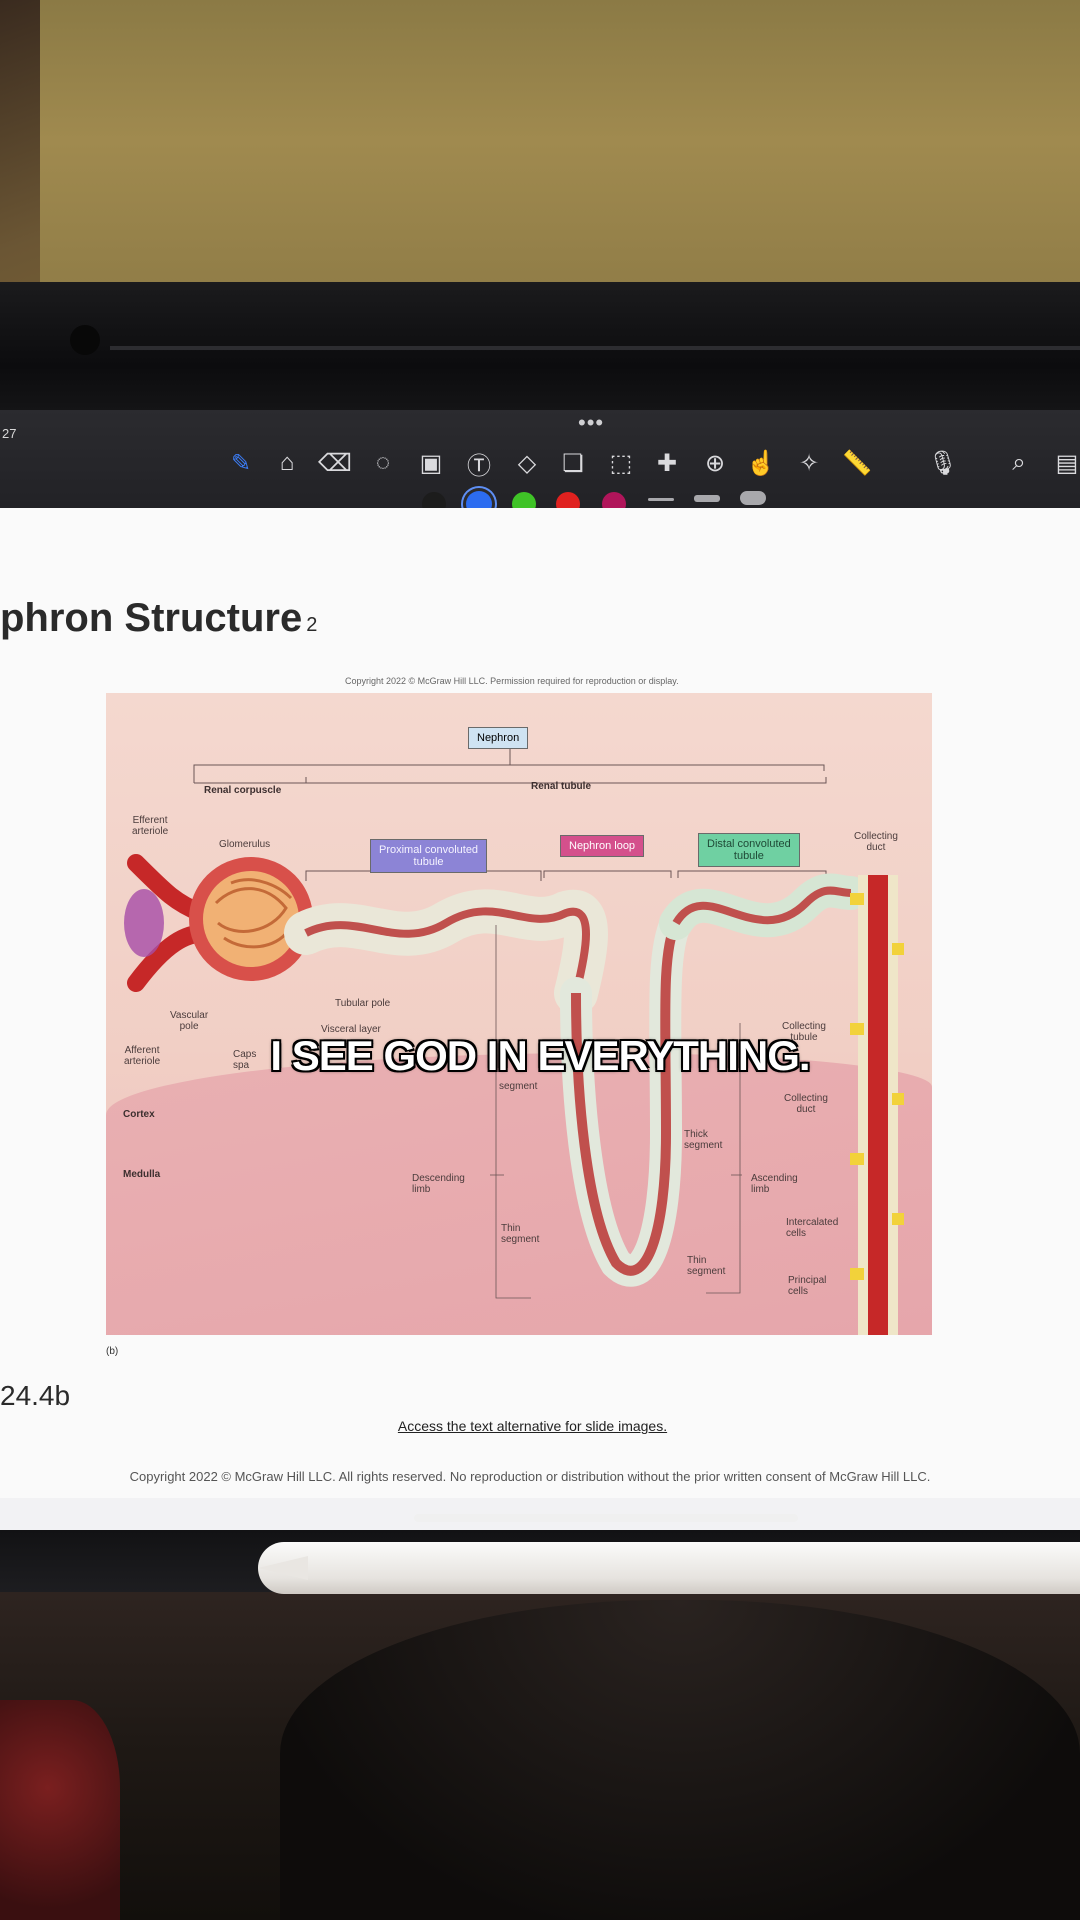 The width and height of the screenshot is (1080, 1920). What do you see at coordinates (561, 786) in the screenshot?
I see `label-renal-tubule: Renal tubule` at bounding box center [561, 786].